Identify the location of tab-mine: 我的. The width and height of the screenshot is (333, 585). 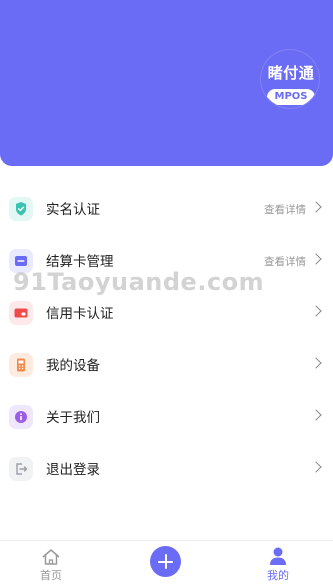
(278, 563).